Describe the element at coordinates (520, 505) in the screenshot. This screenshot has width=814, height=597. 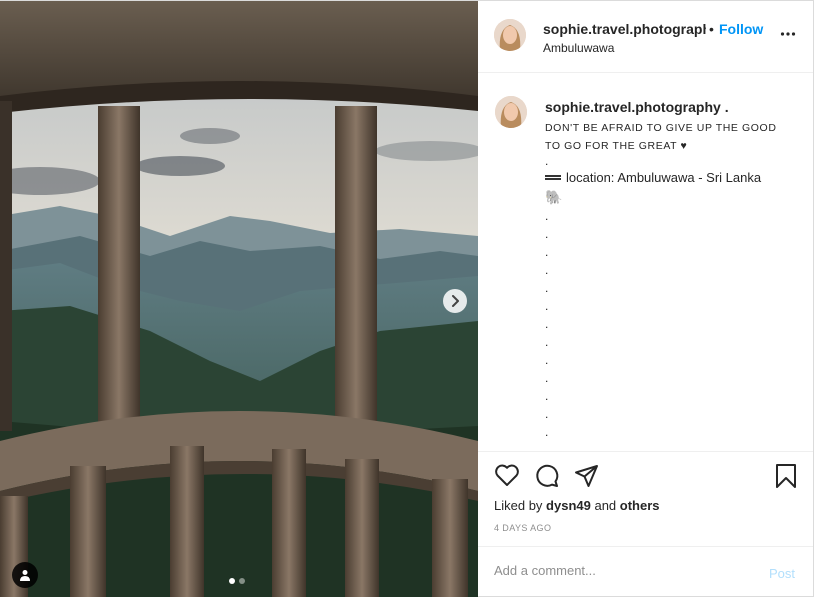
I see `liked-prefix: Liked by` at that location.